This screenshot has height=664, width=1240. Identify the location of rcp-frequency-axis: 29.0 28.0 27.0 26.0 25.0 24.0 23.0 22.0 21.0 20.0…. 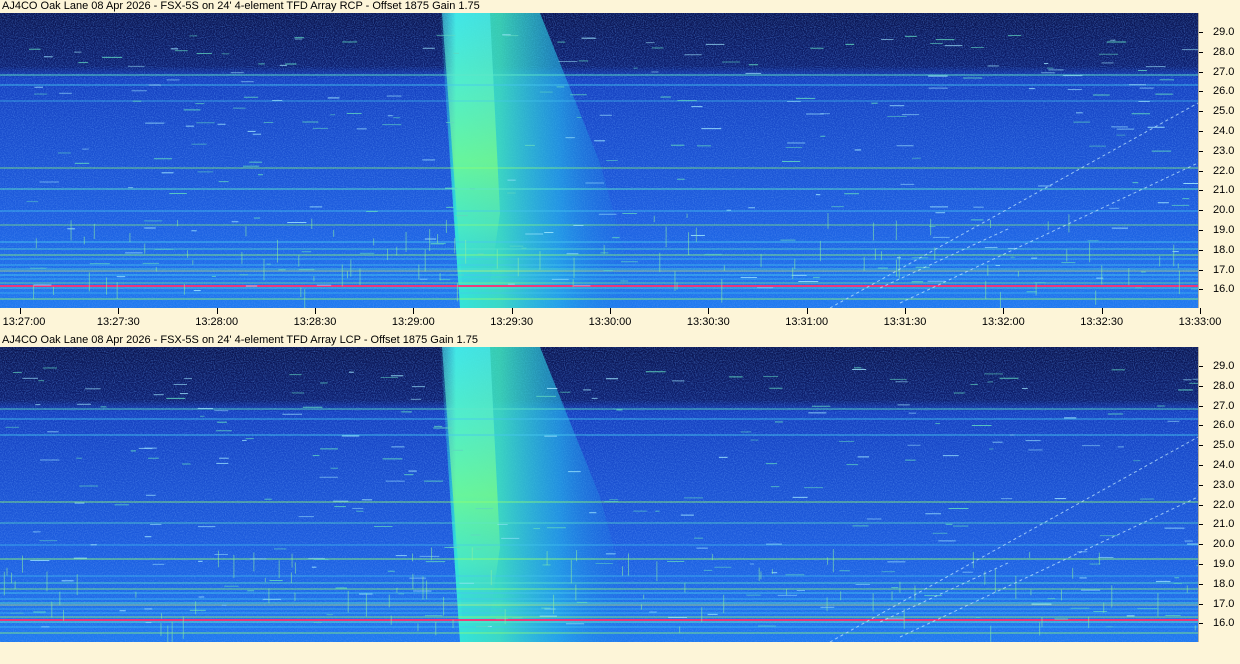
(1219, 160).